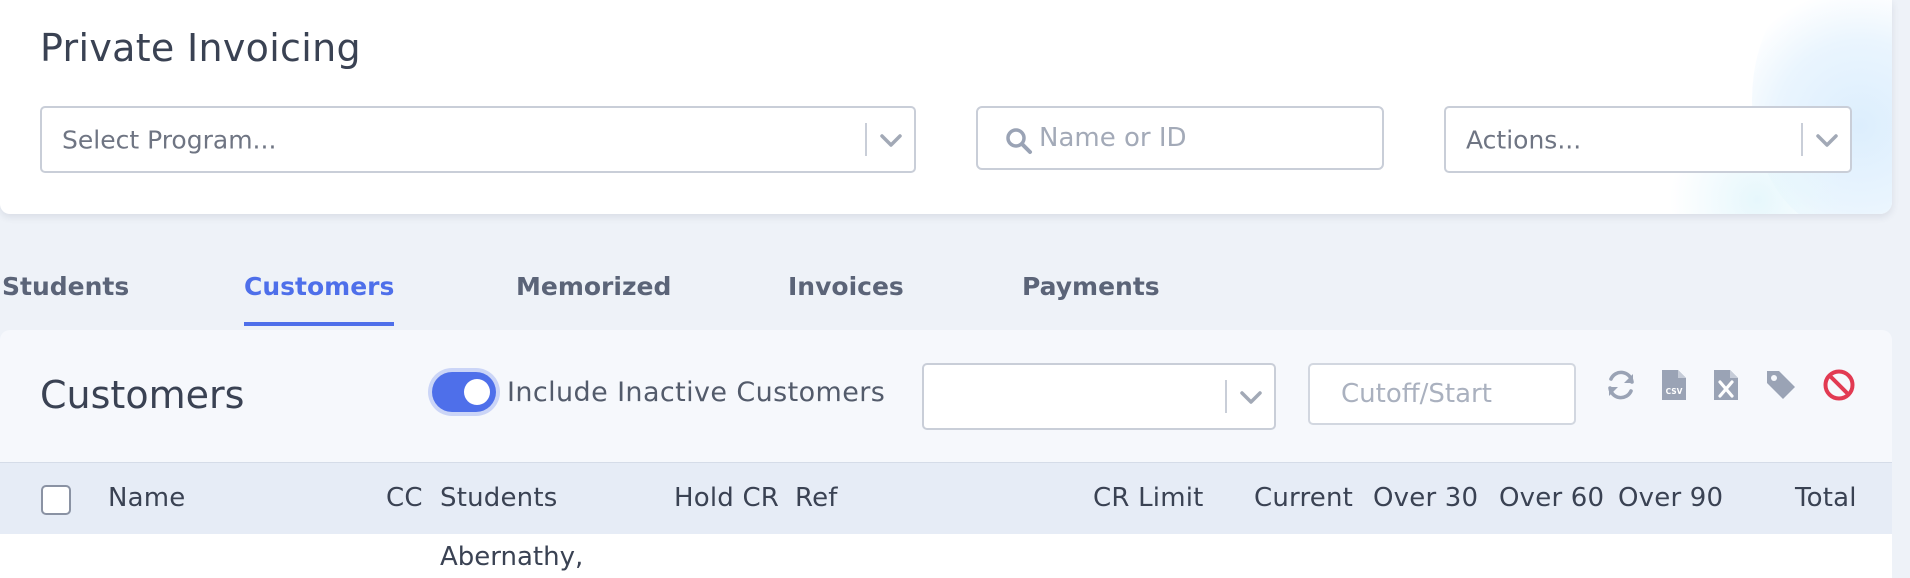  Describe the element at coordinates (1674, 385) in the screenshot. I see `csv-file-icon: CSV` at that location.